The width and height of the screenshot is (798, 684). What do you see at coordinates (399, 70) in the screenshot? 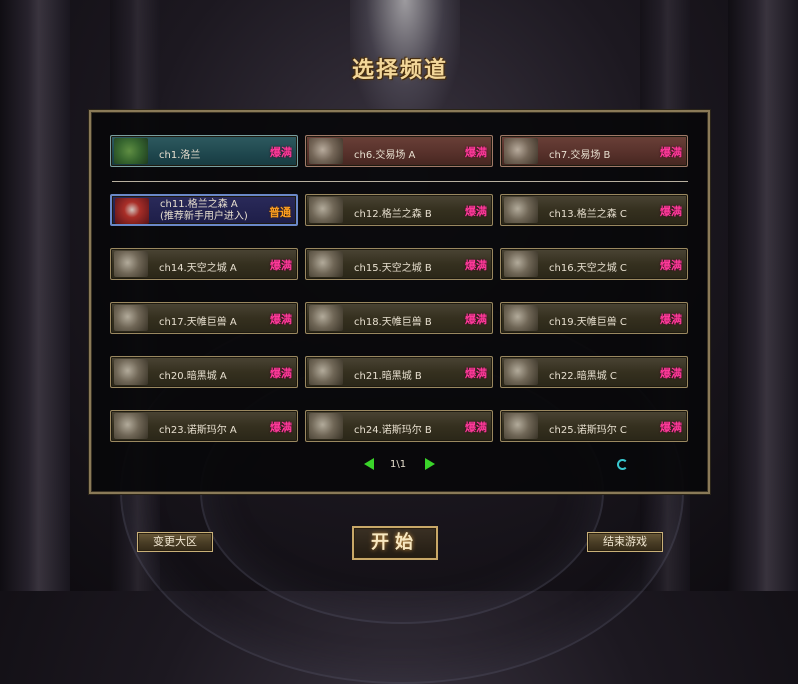
I see `page-title: 选择频道` at bounding box center [399, 70].